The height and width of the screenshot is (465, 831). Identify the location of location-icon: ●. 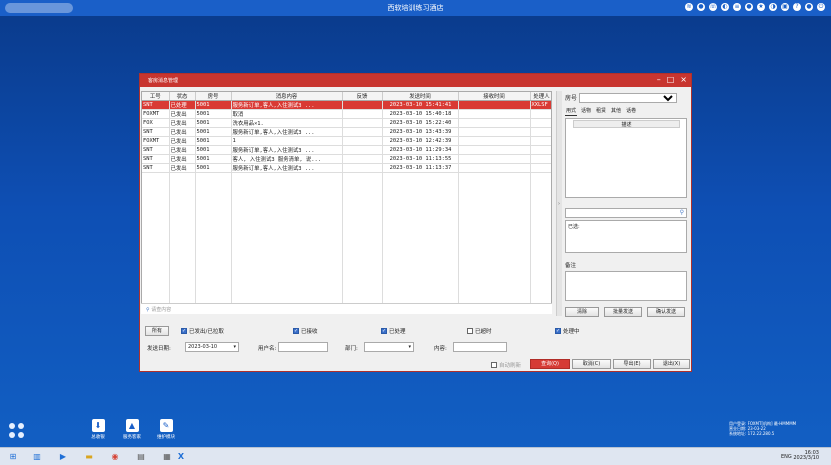
(701, 7).